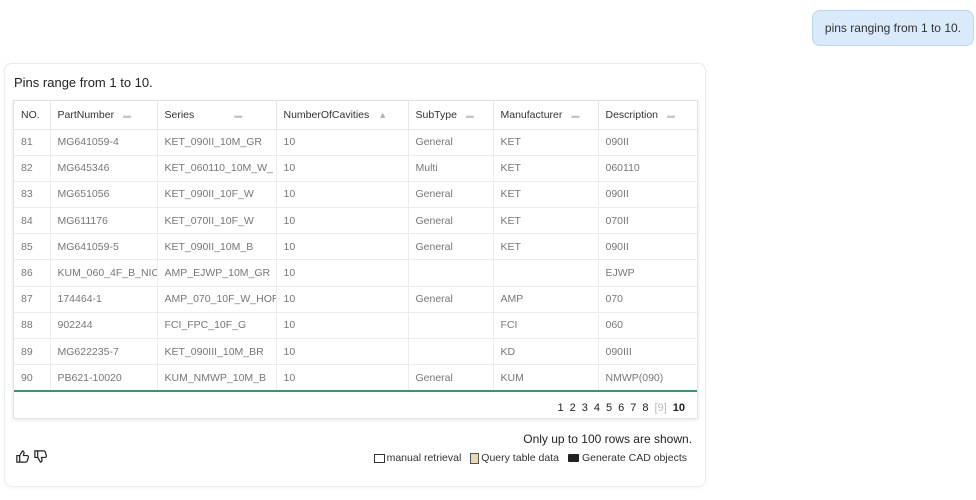 This screenshot has height=500, width=976. What do you see at coordinates (104, 299) in the screenshot?
I see `table-cell: 174464-1` at bounding box center [104, 299].